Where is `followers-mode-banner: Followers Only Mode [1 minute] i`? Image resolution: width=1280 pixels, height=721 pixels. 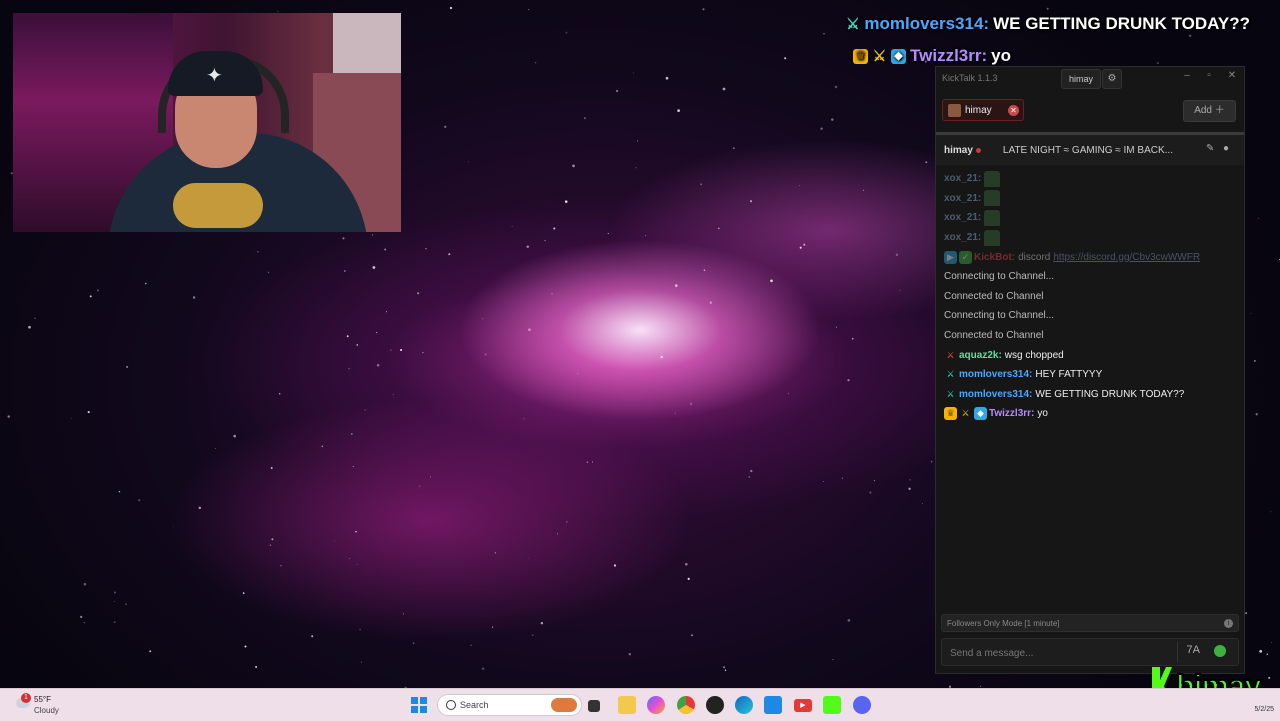 followers-mode-banner: Followers Only Mode [1 minute] i is located at coordinates (1090, 623).